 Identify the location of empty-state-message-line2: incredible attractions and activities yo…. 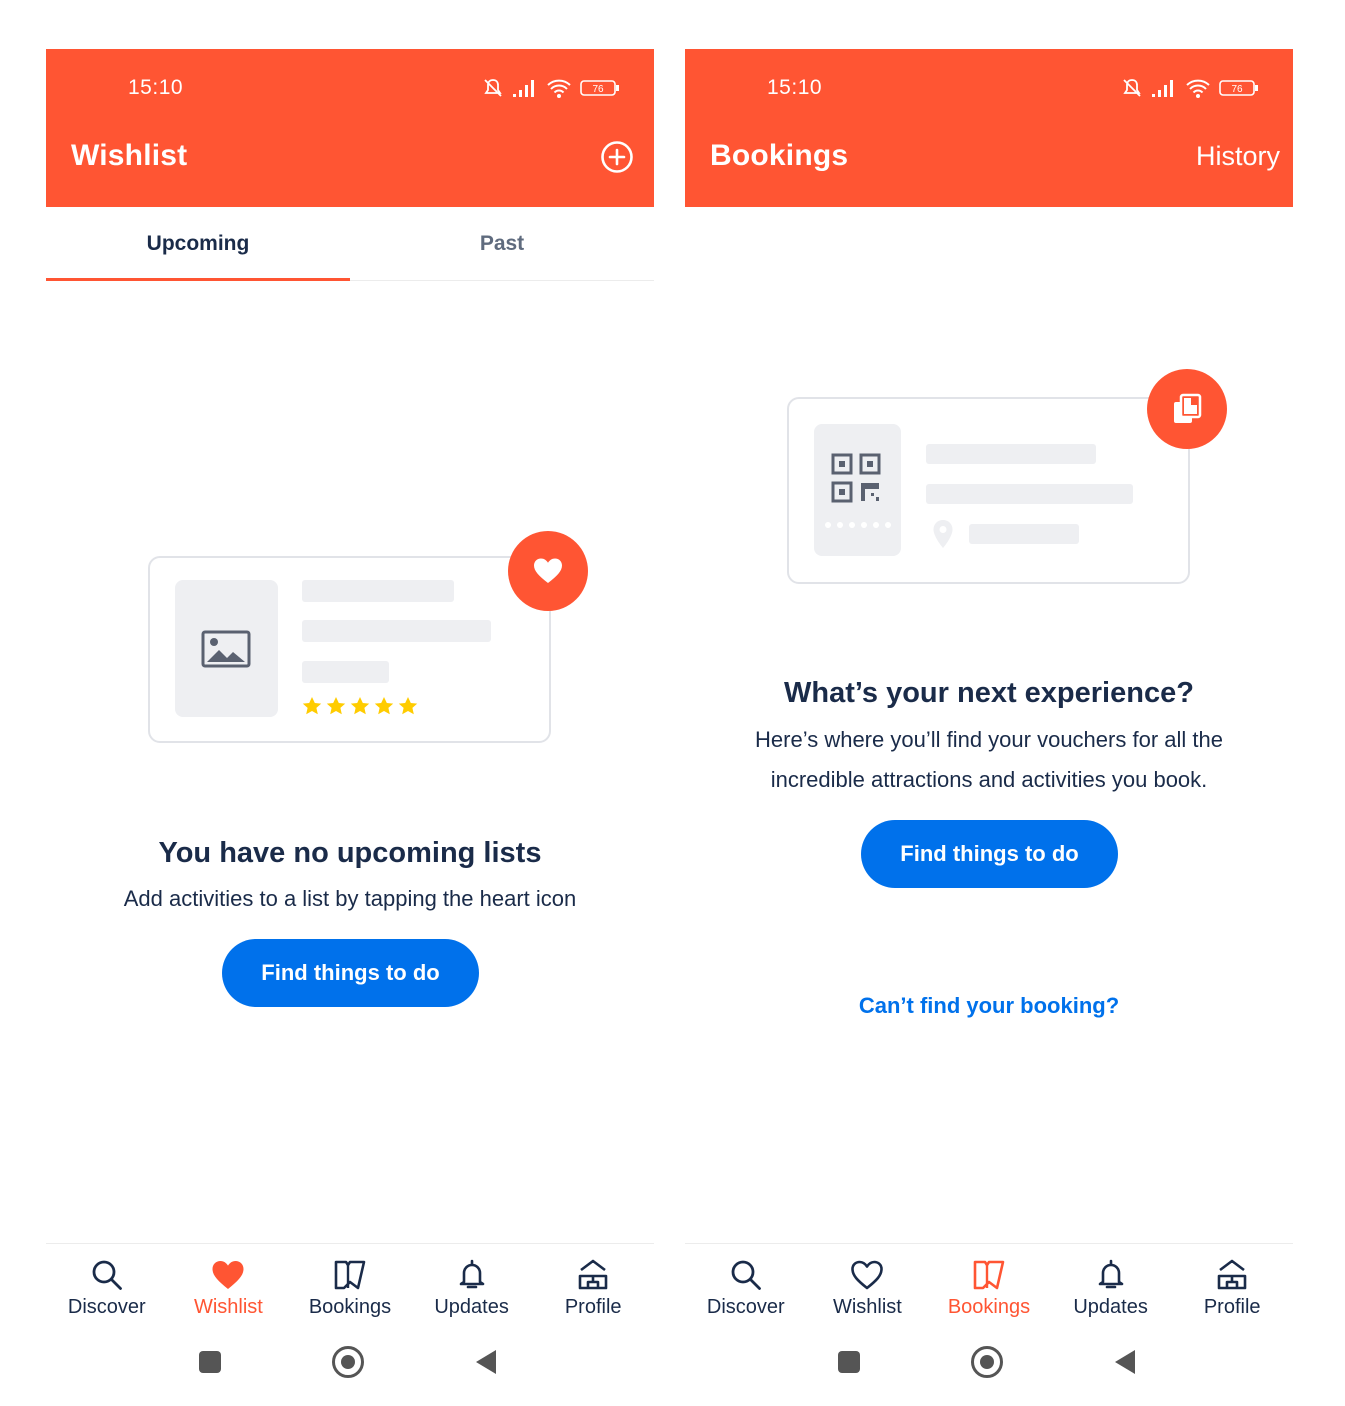
(989, 779).